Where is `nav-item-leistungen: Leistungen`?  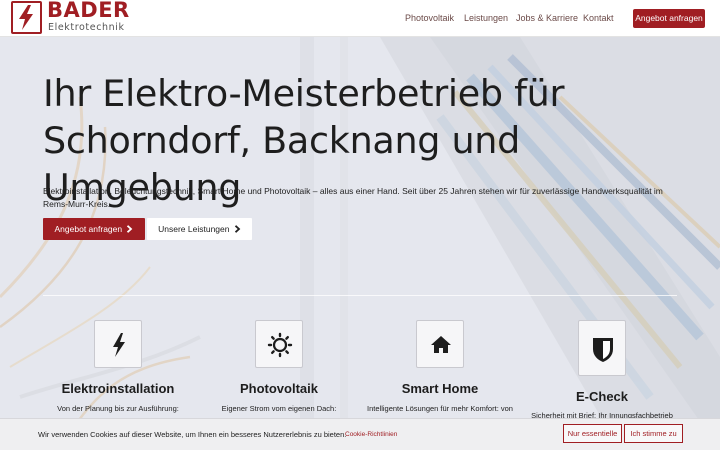
nav-item-leistungen: Leistungen is located at coordinates (486, 18).